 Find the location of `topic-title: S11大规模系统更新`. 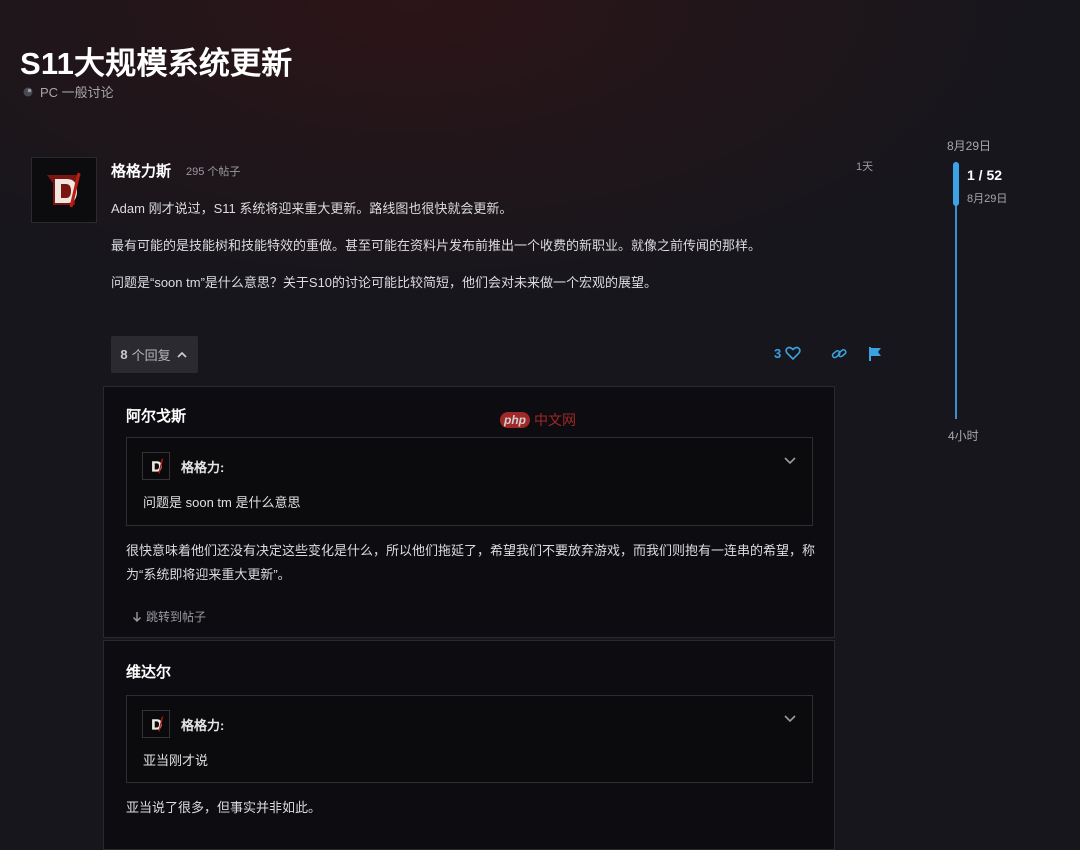

topic-title: S11大规模系统更新 is located at coordinates (156, 63).